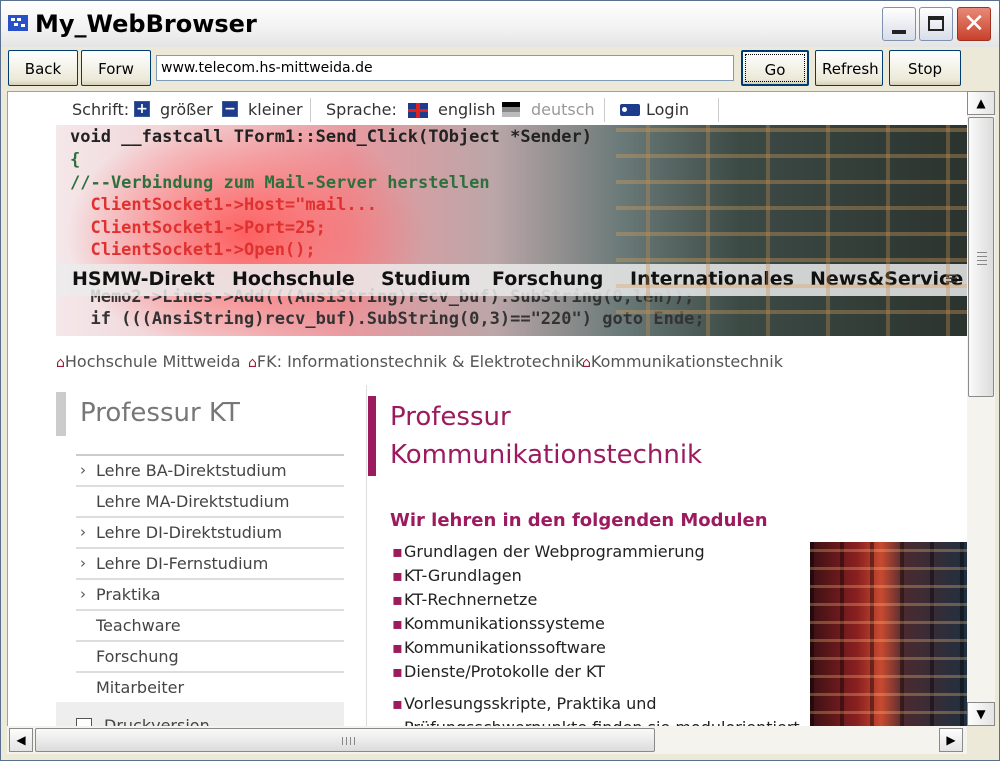  Describe the element at coordinates (61, 414) in the screenshot. I see `sidebar-title-marker` at that location.